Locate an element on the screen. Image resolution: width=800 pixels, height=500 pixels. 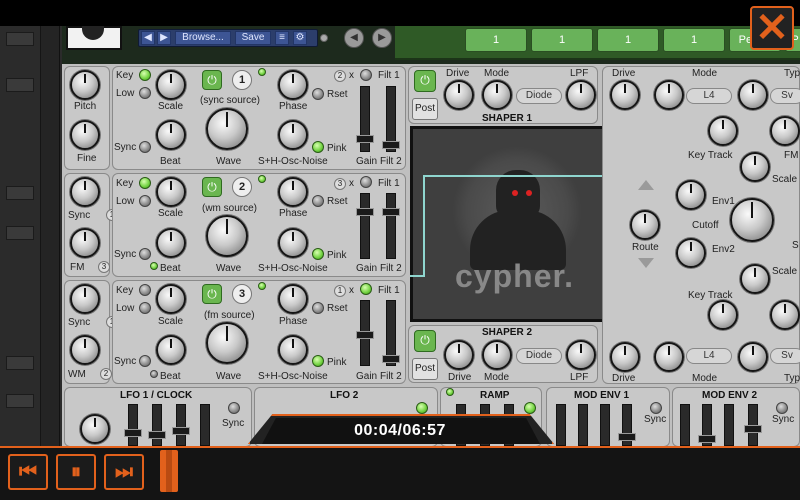
osc1-scale-knob is located at coordinates (171, 85).